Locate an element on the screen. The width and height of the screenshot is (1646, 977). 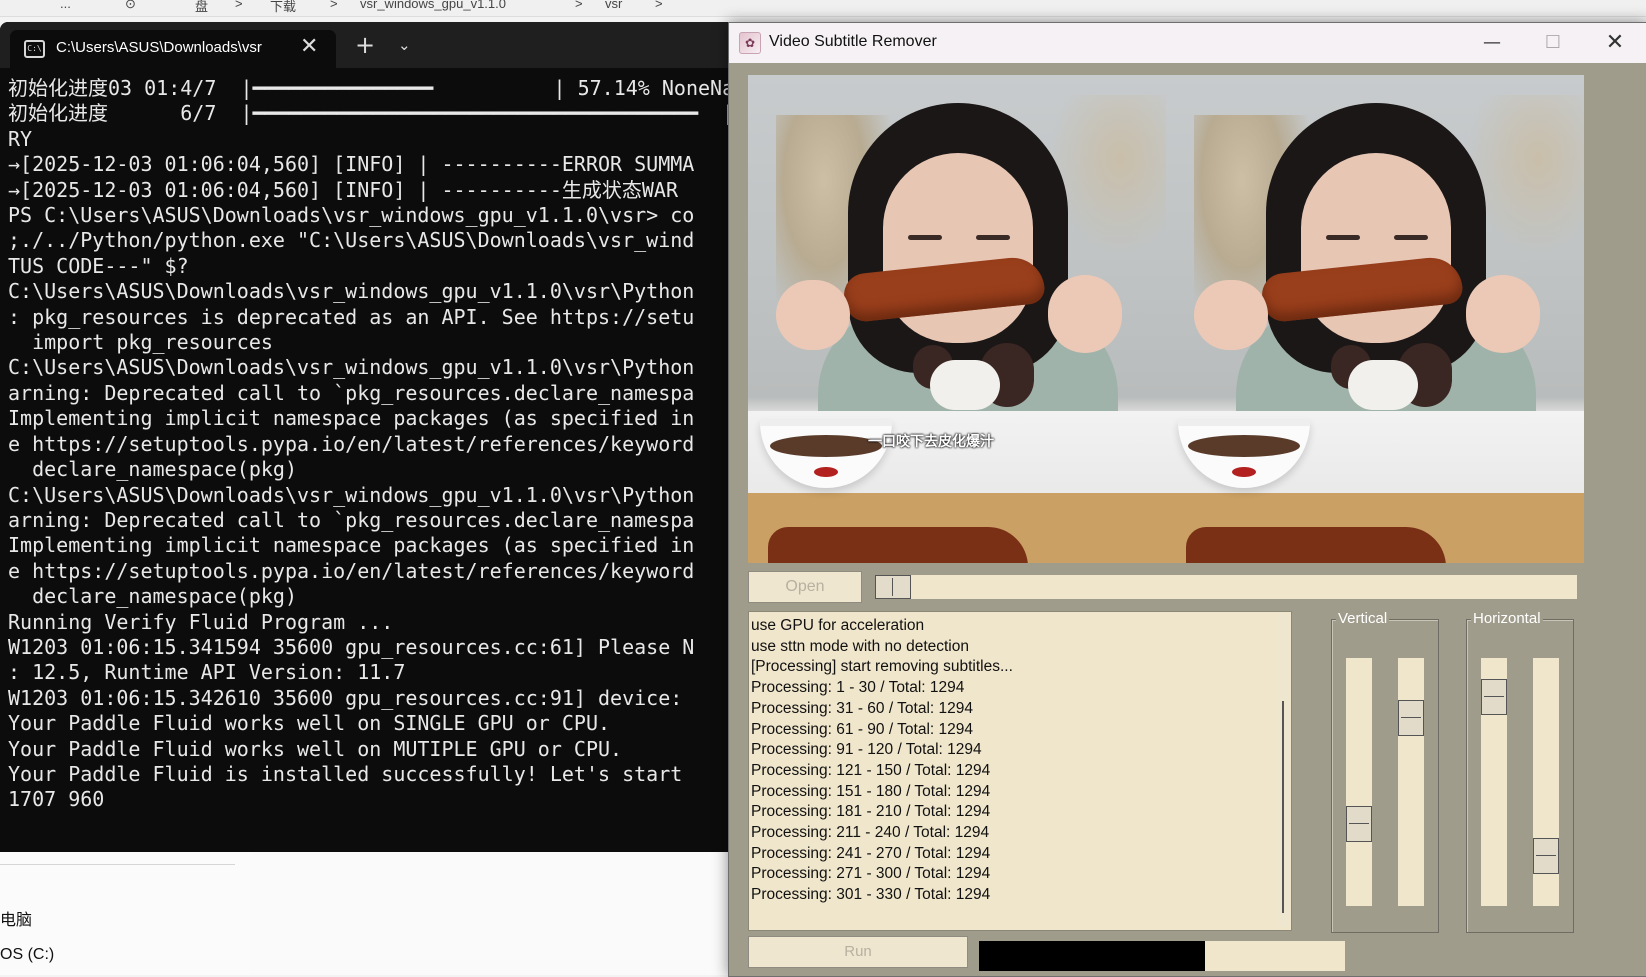
log-line: use sttn mode with no detection is located at coordinates (860, 646).